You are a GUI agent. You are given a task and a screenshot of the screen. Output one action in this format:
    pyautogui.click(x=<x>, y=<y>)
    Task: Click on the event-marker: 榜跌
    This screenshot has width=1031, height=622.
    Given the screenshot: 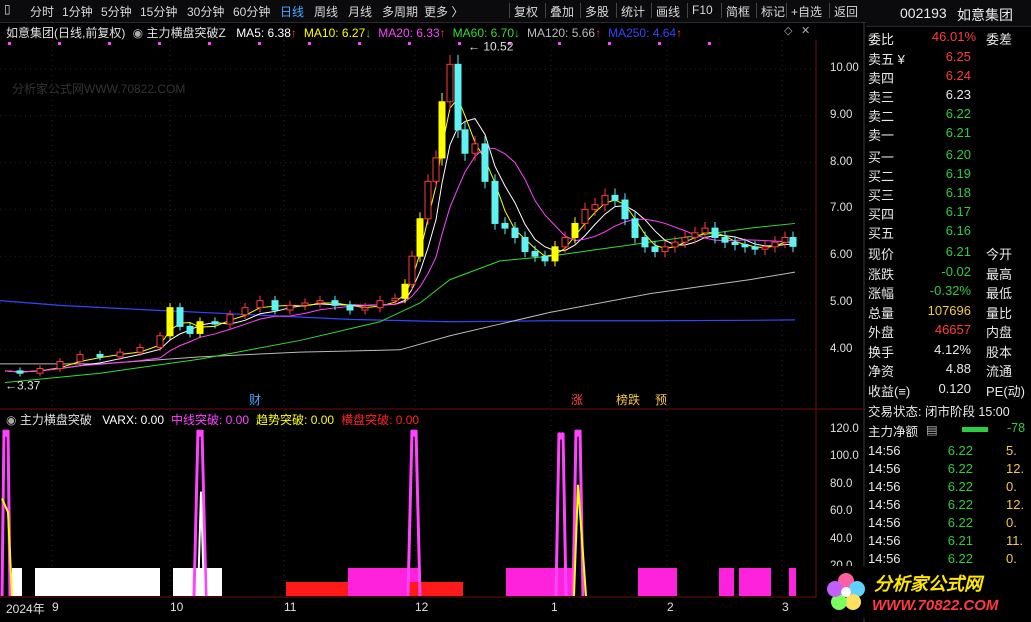 What is the action you would take?
    pyautogui.click(x=628, y=399)
    